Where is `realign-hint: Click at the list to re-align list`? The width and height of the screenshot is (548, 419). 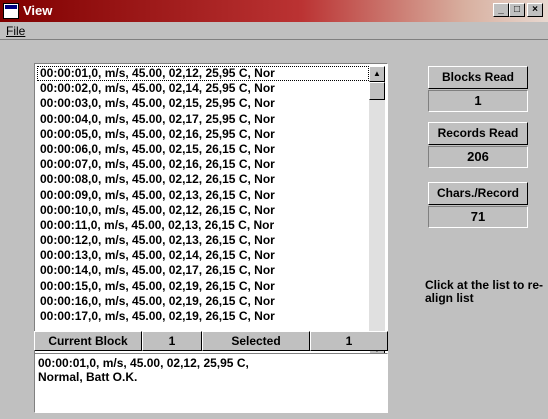 realign-hint: Click at the list to re-align list is located at coordinates (484, 291).